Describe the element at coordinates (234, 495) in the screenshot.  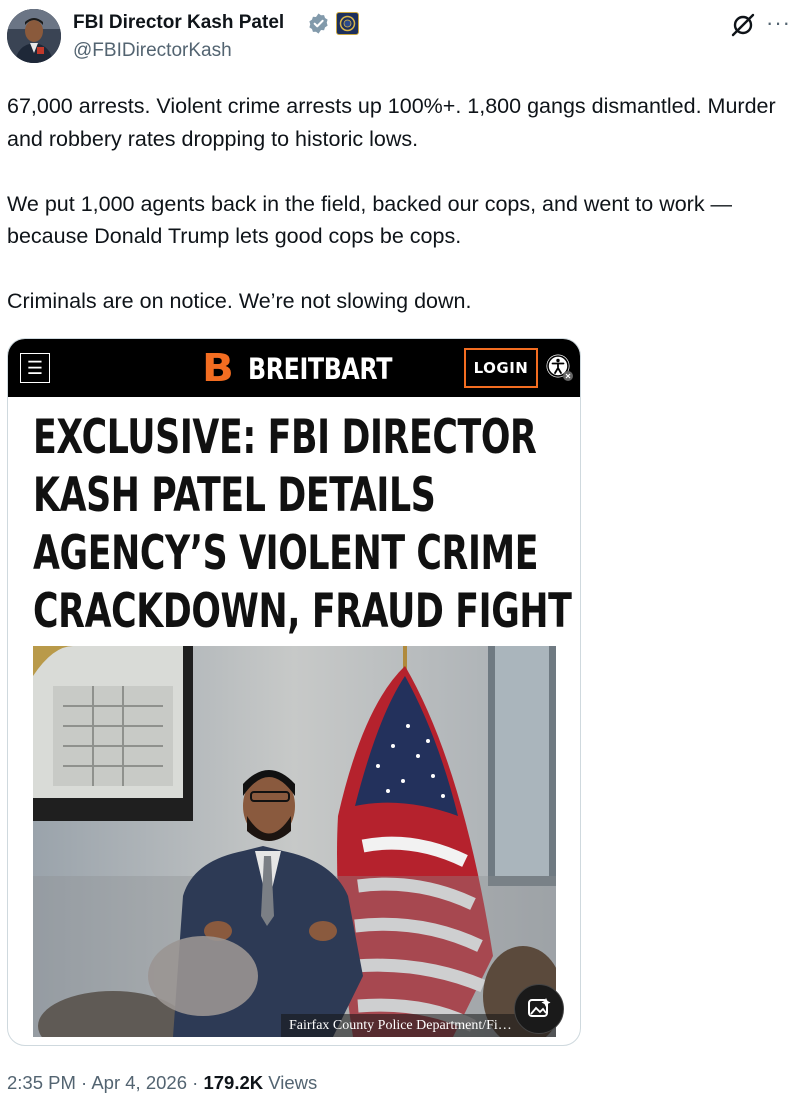
I see `headline-line: KASH PATEL DETAILS` at that location.